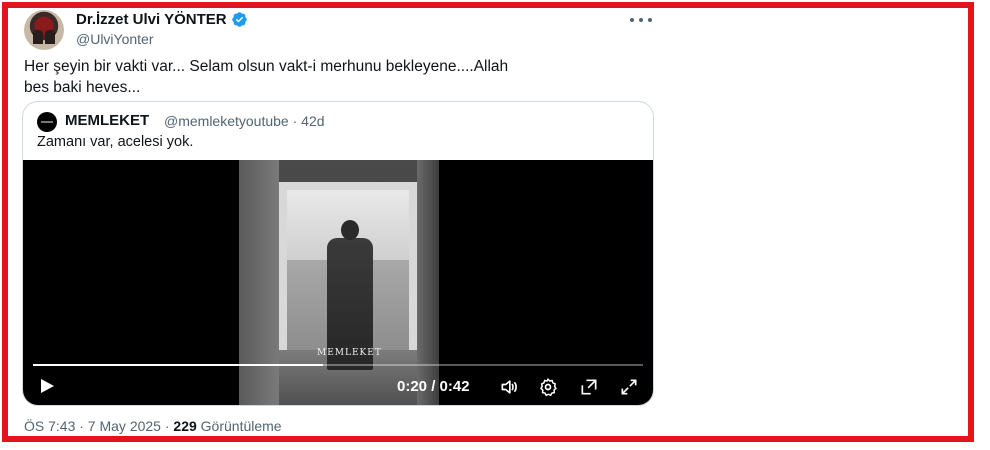 This screenshot has height=450, width=990. I want to click on quoted-tweet-text: Zamanı var, acelesi yok., so click(115, 142).